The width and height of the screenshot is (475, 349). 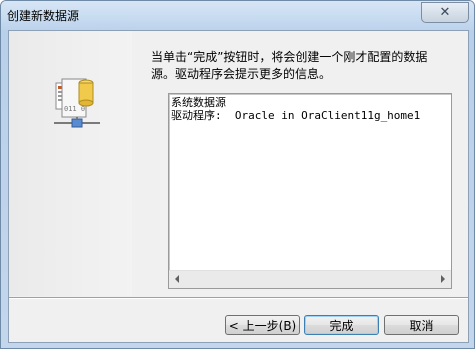 I want to click on separator-line, so click(x=238, y=298).